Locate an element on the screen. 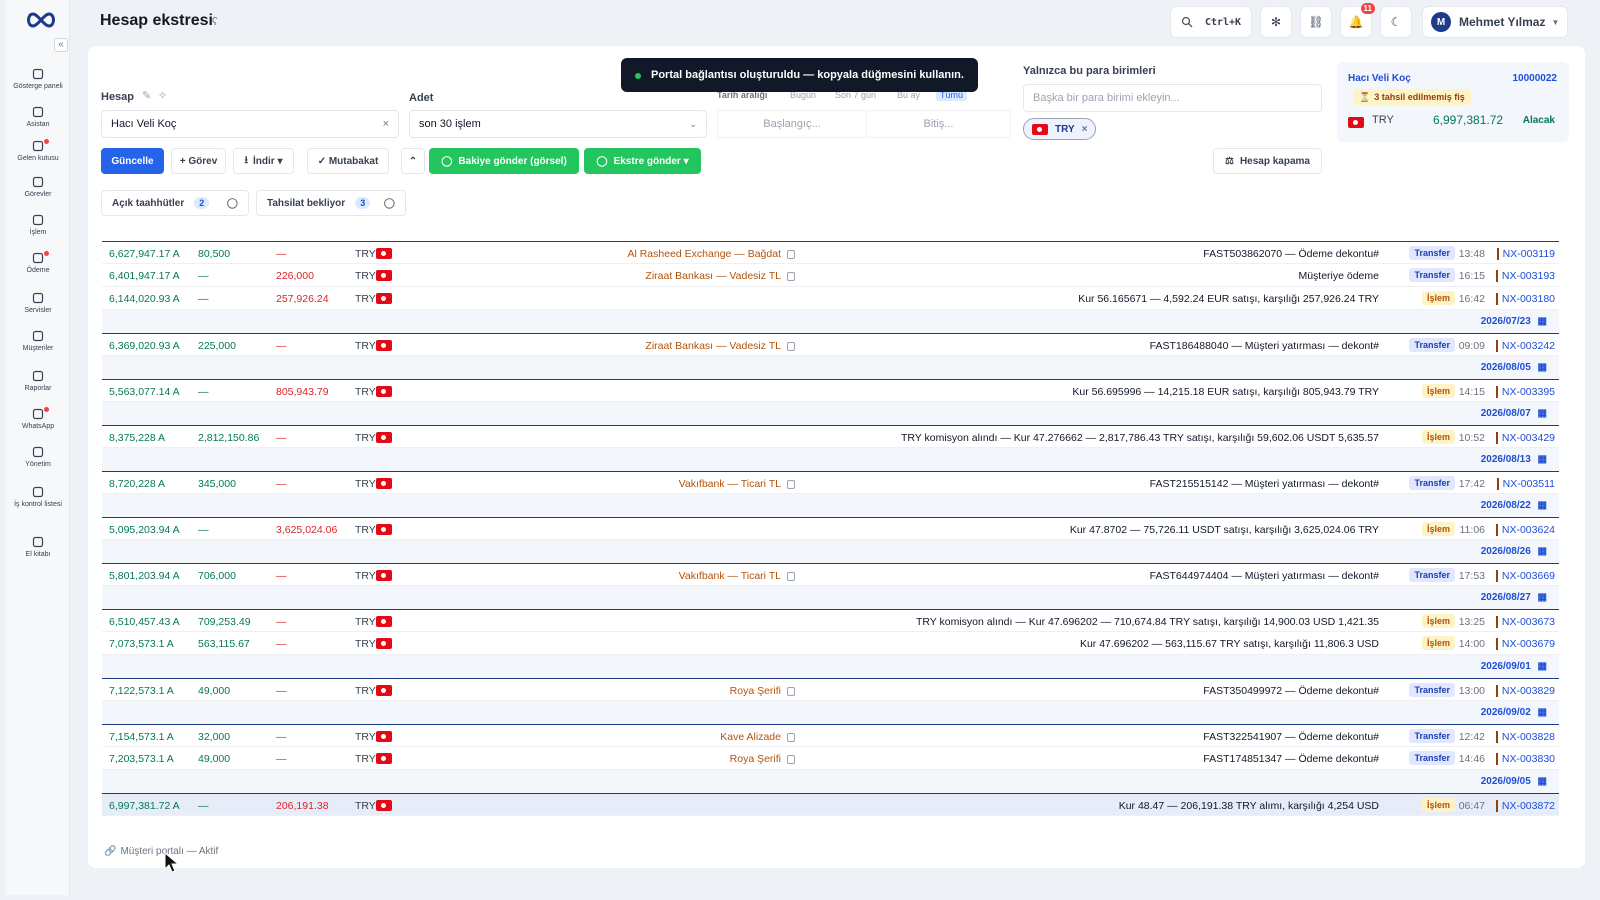 Image resolution: width=1600 pixels, height=900 pixels. date-label: 2026/08/26 ▦ is located at coordinates (1514, 551).